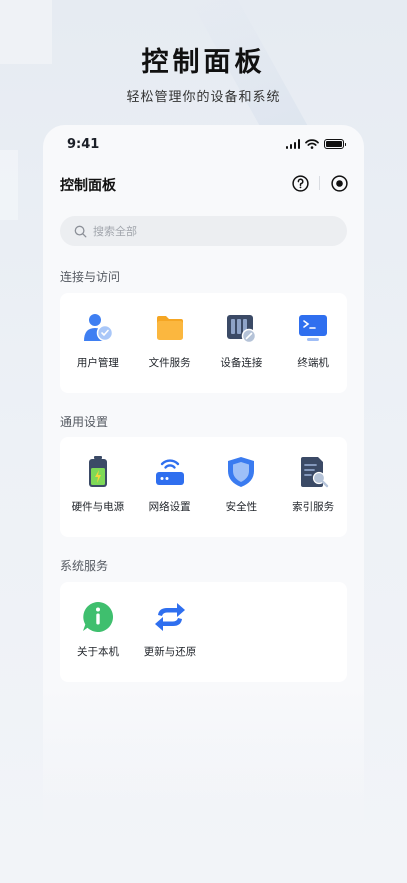  I want to click on tile-label: 文件服务, so click(169, 363).